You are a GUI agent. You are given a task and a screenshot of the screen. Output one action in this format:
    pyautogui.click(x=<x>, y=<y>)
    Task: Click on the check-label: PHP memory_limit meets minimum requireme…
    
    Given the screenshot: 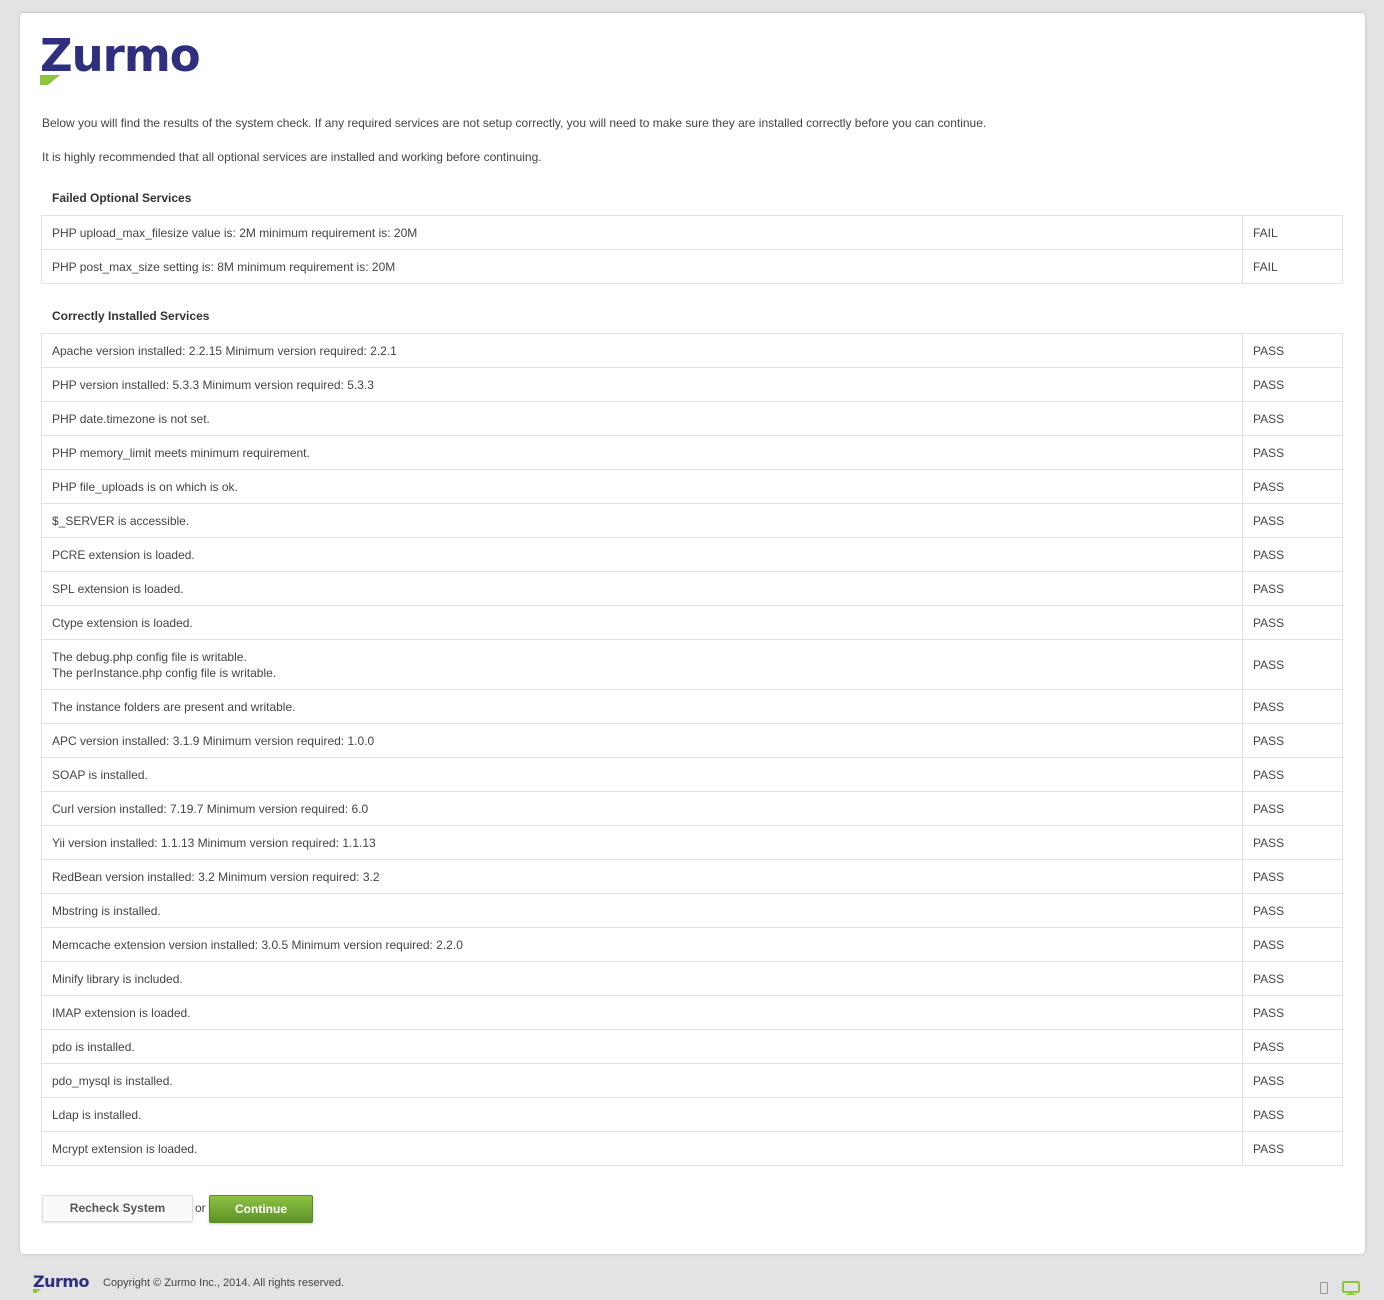 What is the action you would take?
    pyautogui.click(x=642, y=452)
    